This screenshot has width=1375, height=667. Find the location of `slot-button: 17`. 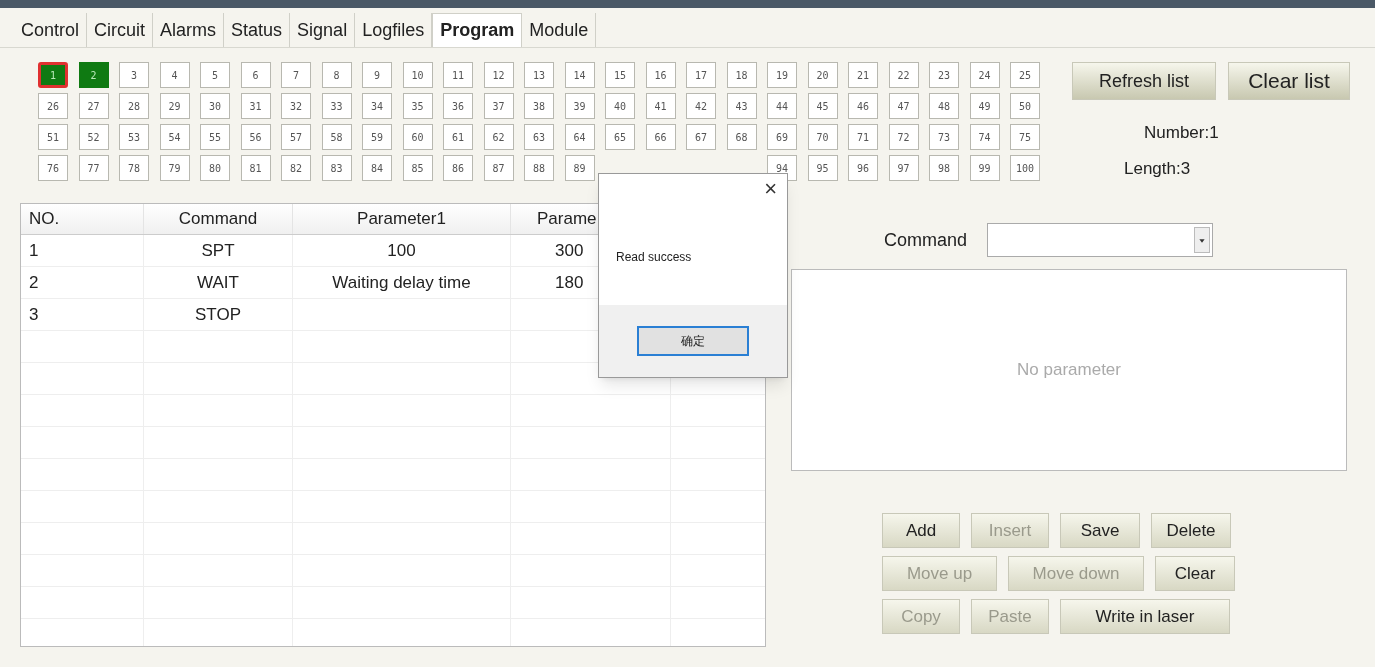

slot-button: 17 is located at coordinates (701, 75).